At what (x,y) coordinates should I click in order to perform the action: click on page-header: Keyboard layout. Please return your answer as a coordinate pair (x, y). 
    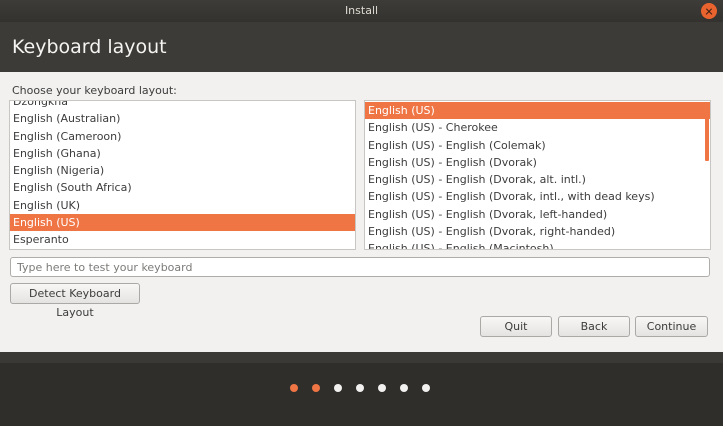
    Looking at the image, I should click on (361, 47).